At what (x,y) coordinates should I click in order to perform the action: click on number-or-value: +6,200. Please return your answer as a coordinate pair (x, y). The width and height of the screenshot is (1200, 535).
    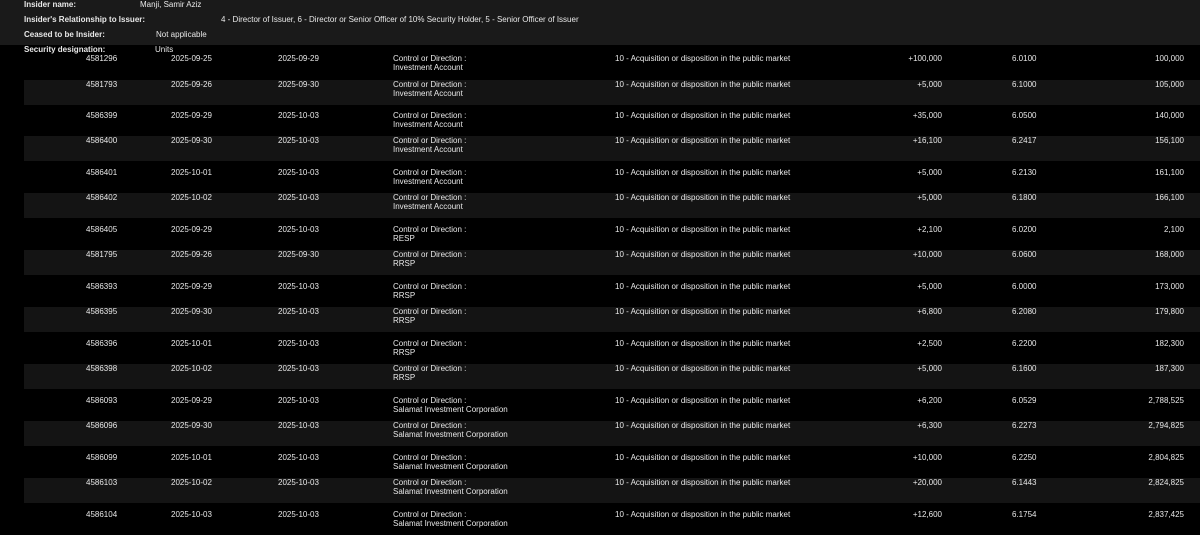
    Looking at the image, I should click on (929, 400).